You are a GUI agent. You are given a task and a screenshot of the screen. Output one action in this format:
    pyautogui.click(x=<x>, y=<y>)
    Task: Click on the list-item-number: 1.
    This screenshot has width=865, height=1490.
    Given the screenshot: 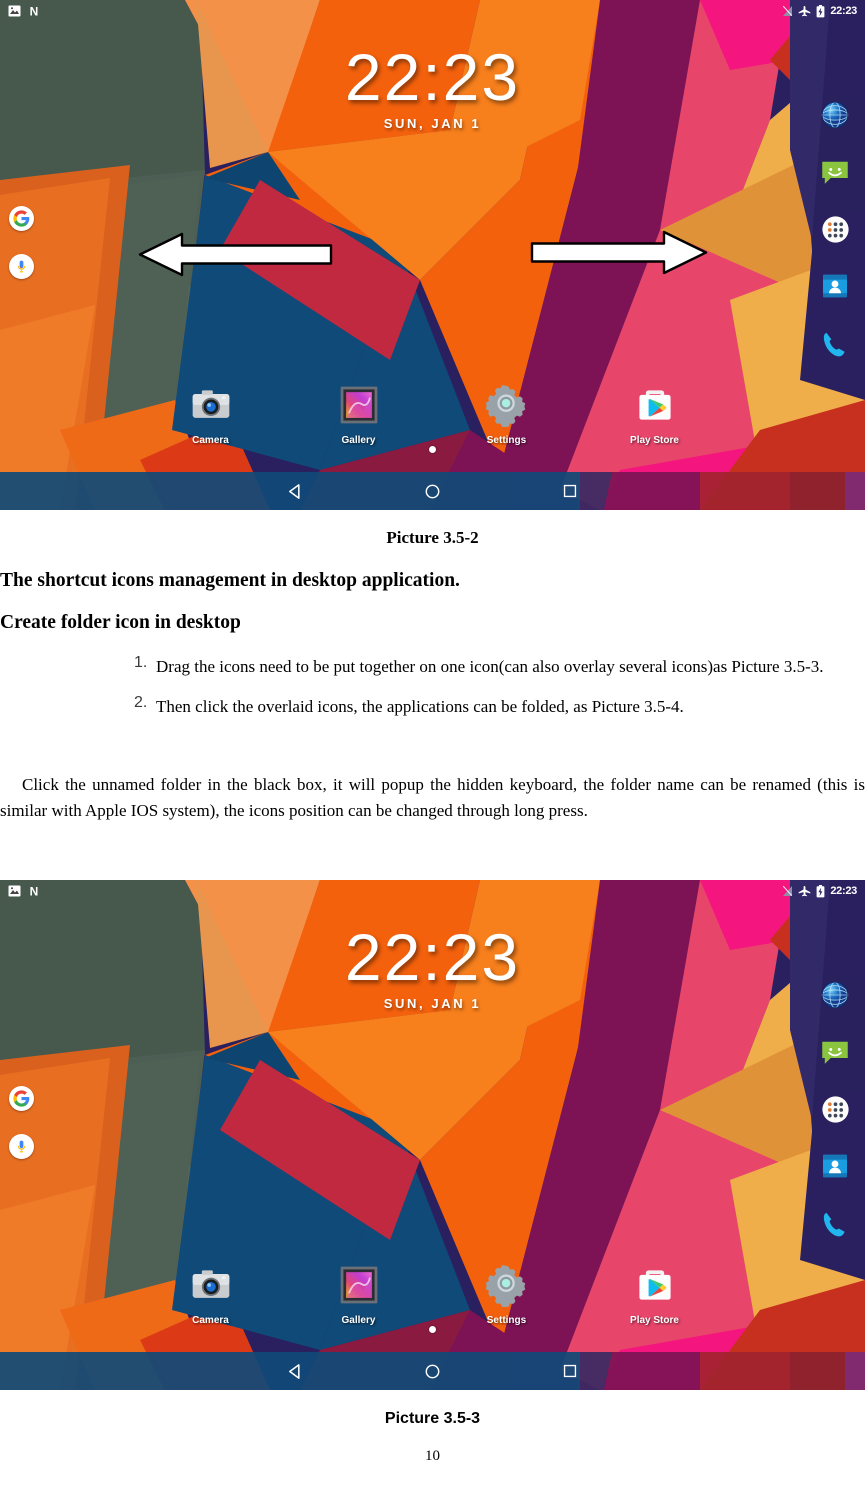 What is the action you would take?
    pyautogui.click(x=141, y=662)
    